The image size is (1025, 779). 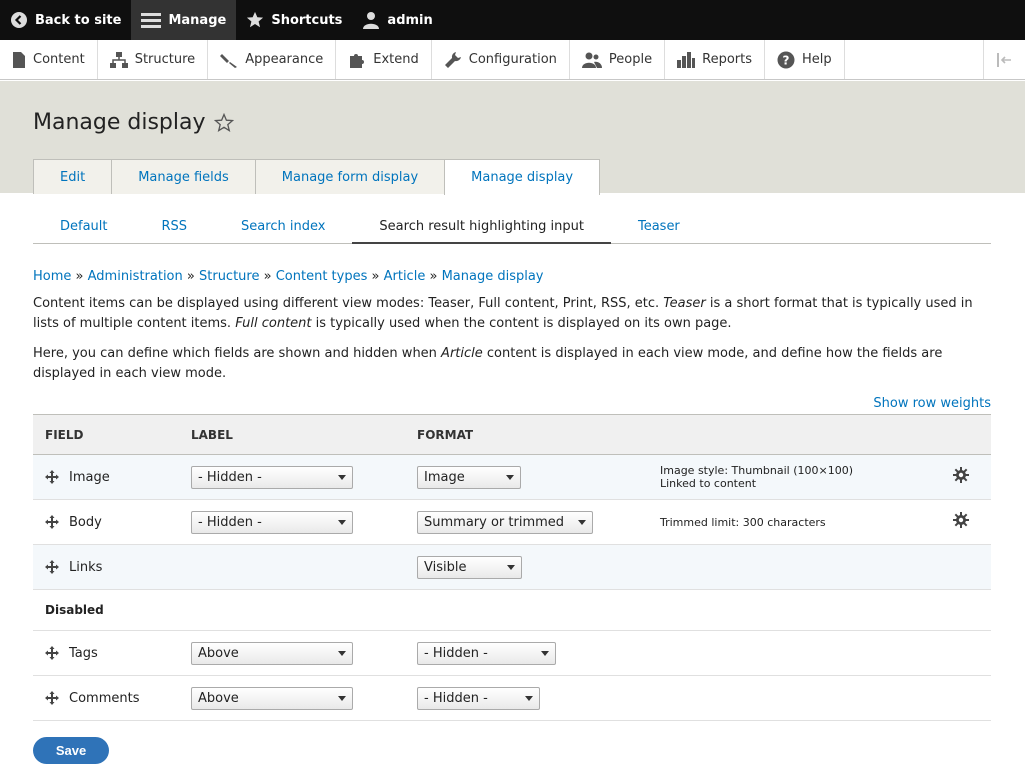 What do you see at coordinates (85, 522) in the screenshot?
I see `field-name: Body` at bounding box center [85, 522].